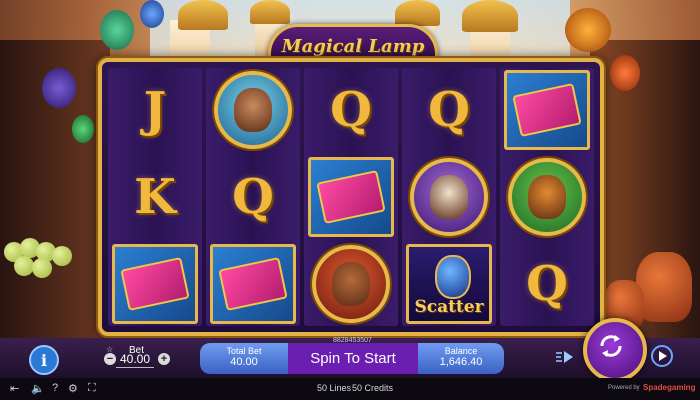  I want to click on lines-count: 50 Lines, so click(334, 388).